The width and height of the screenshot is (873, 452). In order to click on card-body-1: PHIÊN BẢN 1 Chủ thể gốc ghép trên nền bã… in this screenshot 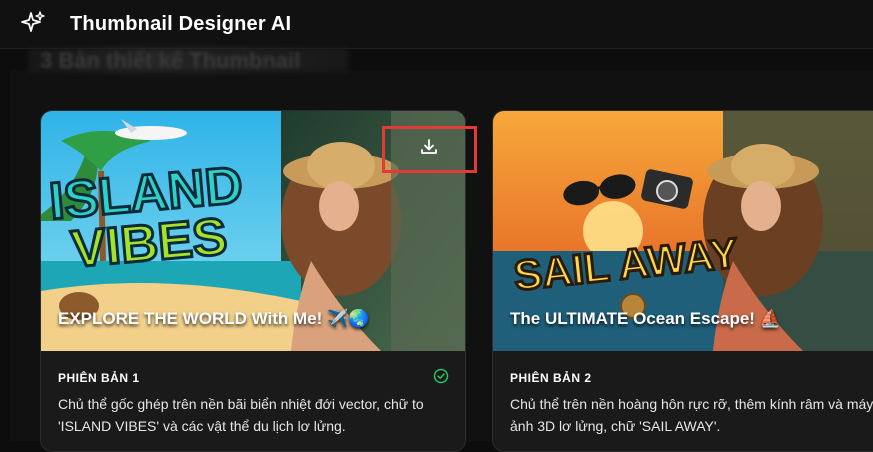, I will do `click(253, 401)`.